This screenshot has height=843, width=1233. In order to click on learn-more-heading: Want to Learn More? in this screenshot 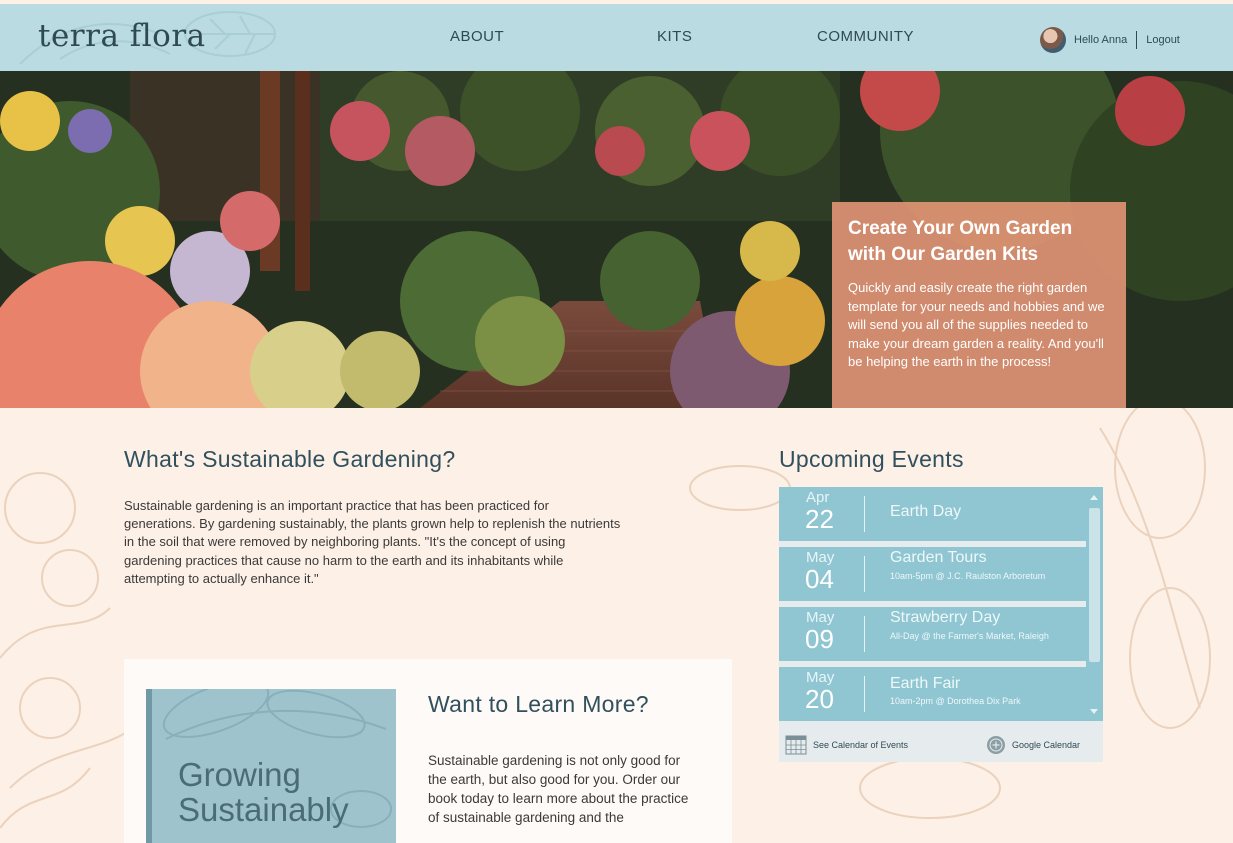, I will do `click(538, 704)`.